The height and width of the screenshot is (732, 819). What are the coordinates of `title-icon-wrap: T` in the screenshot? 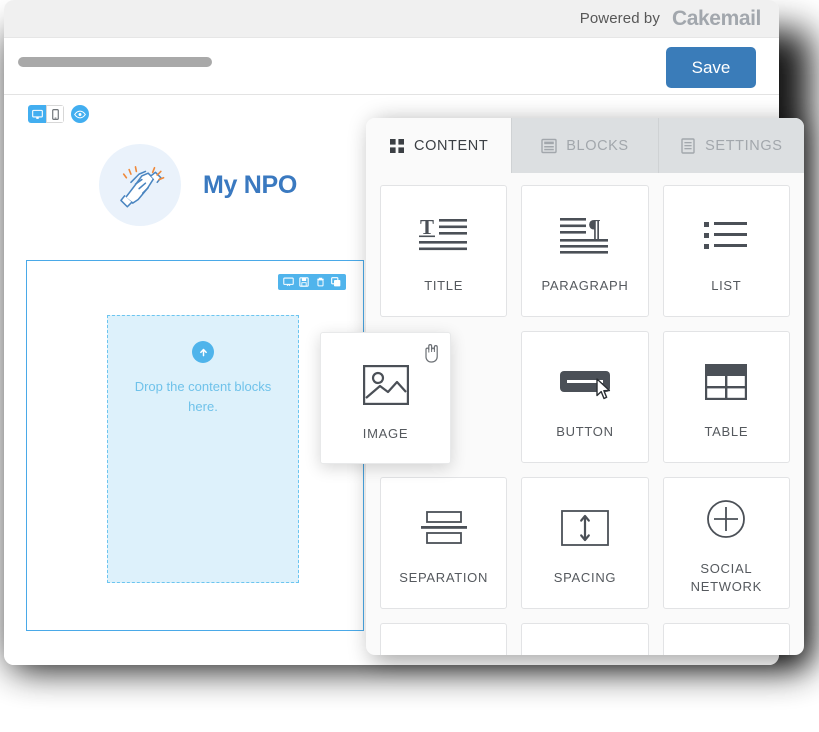 It's located at (444, 236).